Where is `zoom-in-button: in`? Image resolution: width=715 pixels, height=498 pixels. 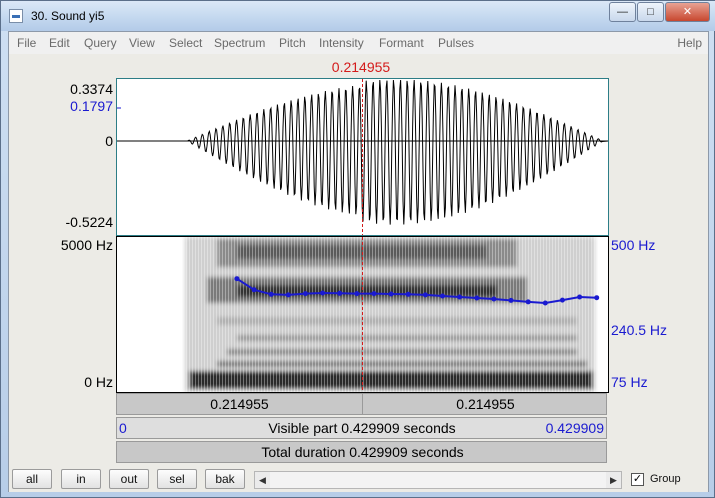
zoom-in-button: in is located at coordinates (81, 479).